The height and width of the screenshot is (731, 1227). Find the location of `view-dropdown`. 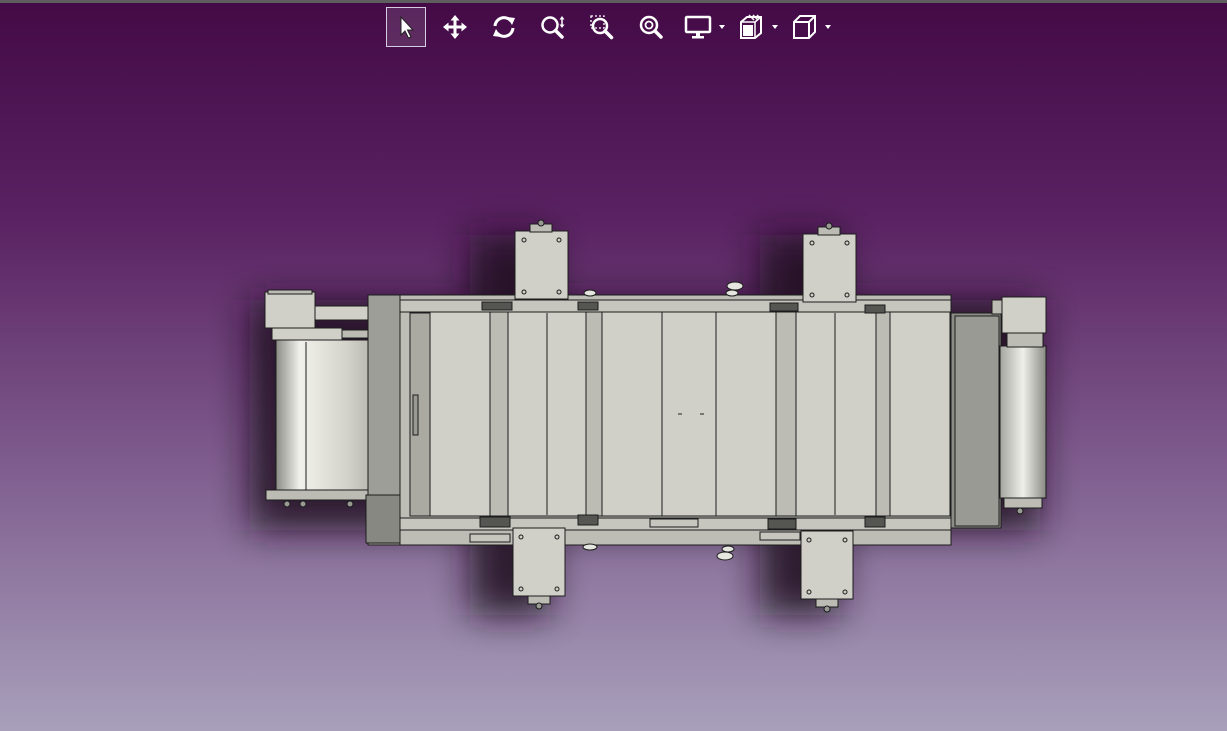

view-dropdown is located at coordinates (808, 27).